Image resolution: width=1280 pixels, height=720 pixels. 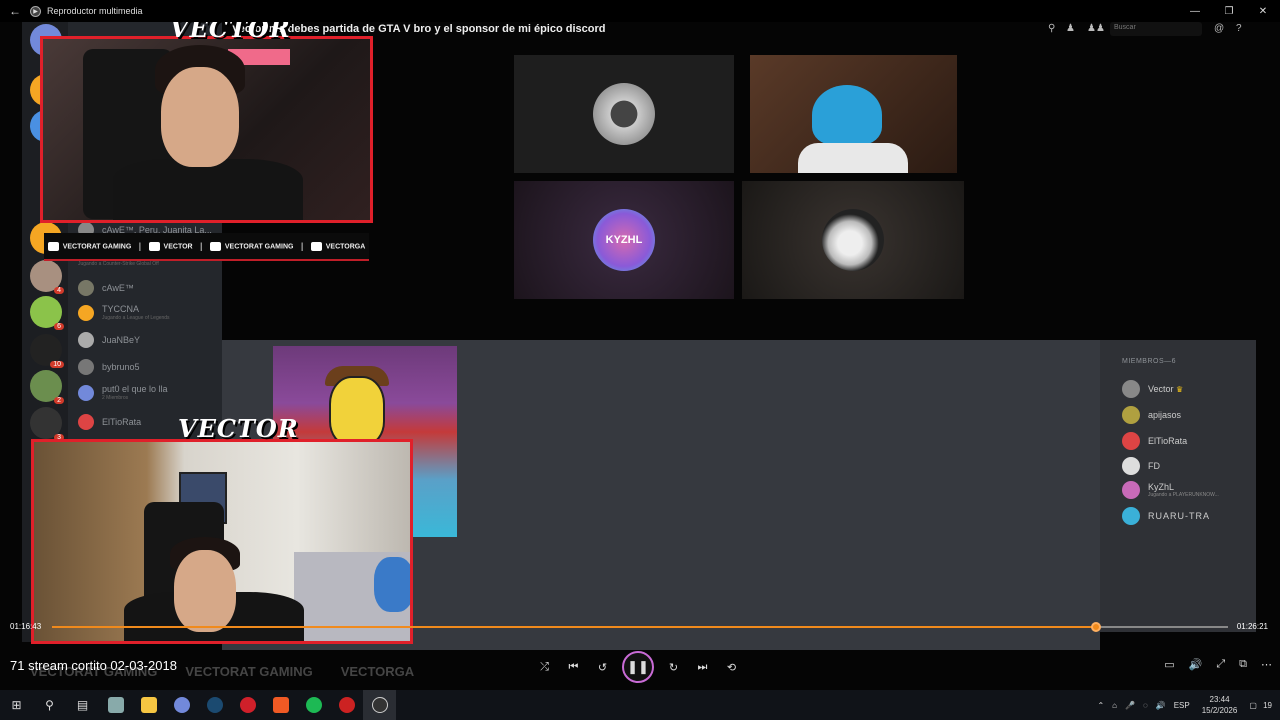 I want to click on clock: 23:44 15/2/2026, so click(x=1220, y=705).